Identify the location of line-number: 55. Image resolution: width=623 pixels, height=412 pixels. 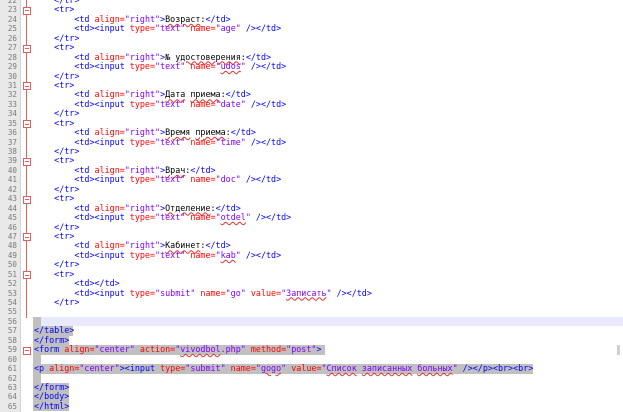
(12, 312).